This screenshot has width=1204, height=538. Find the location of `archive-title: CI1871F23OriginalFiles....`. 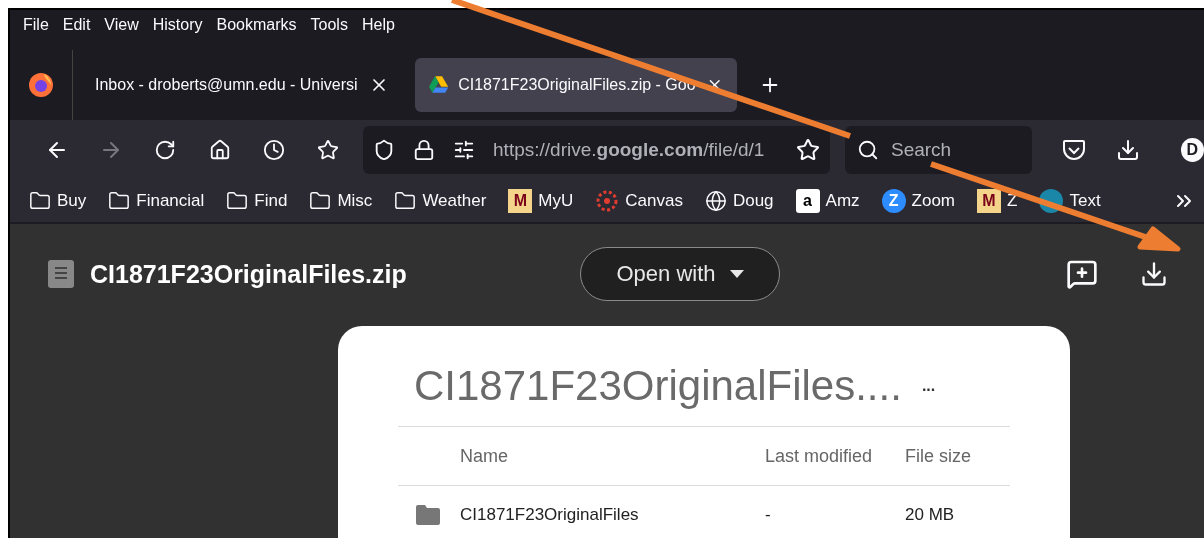

archive-title: CI1871F23OriginalFiles.... is located at coordinates (658, 386).